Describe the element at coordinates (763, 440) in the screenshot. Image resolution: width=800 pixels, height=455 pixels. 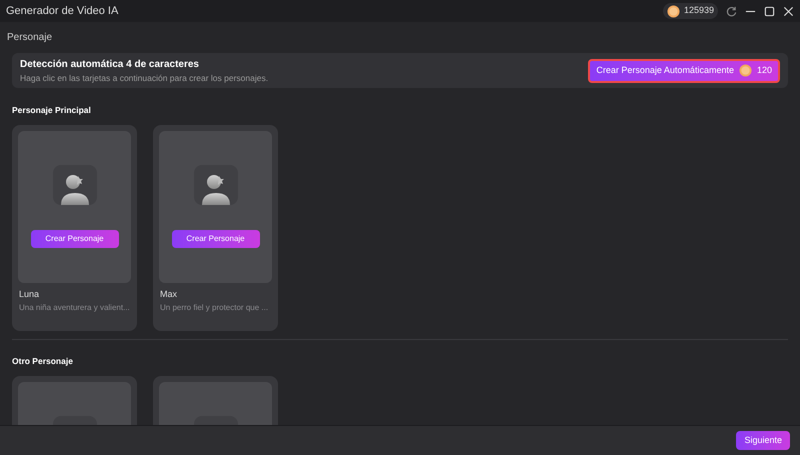
I see `next-button: Siguiente` at that location.